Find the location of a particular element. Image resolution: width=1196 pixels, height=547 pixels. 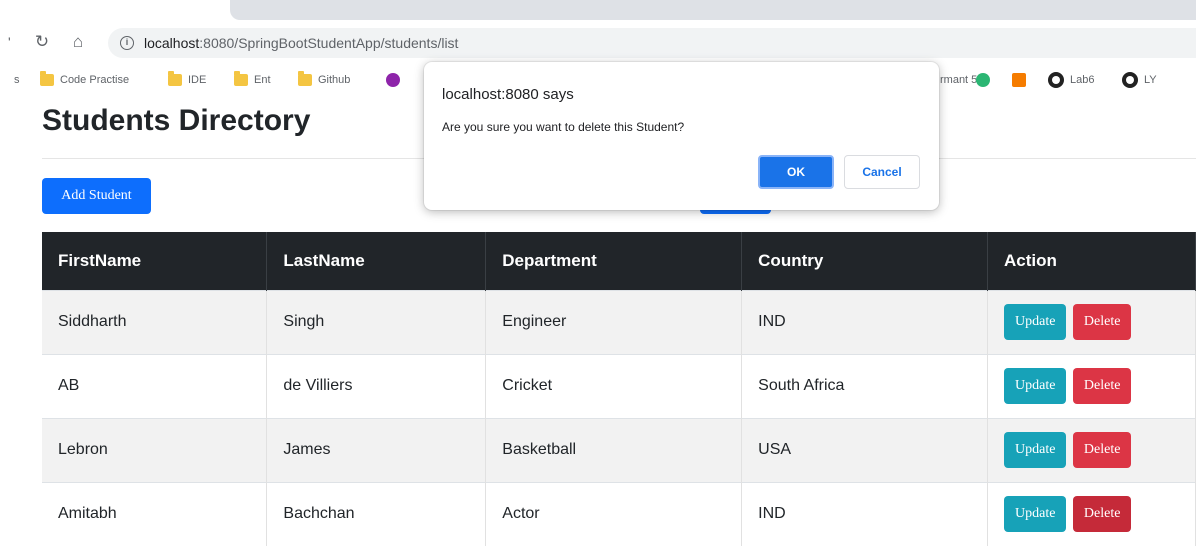

dialog-title: localhost:8080 says is located at coordinates (508, 94).